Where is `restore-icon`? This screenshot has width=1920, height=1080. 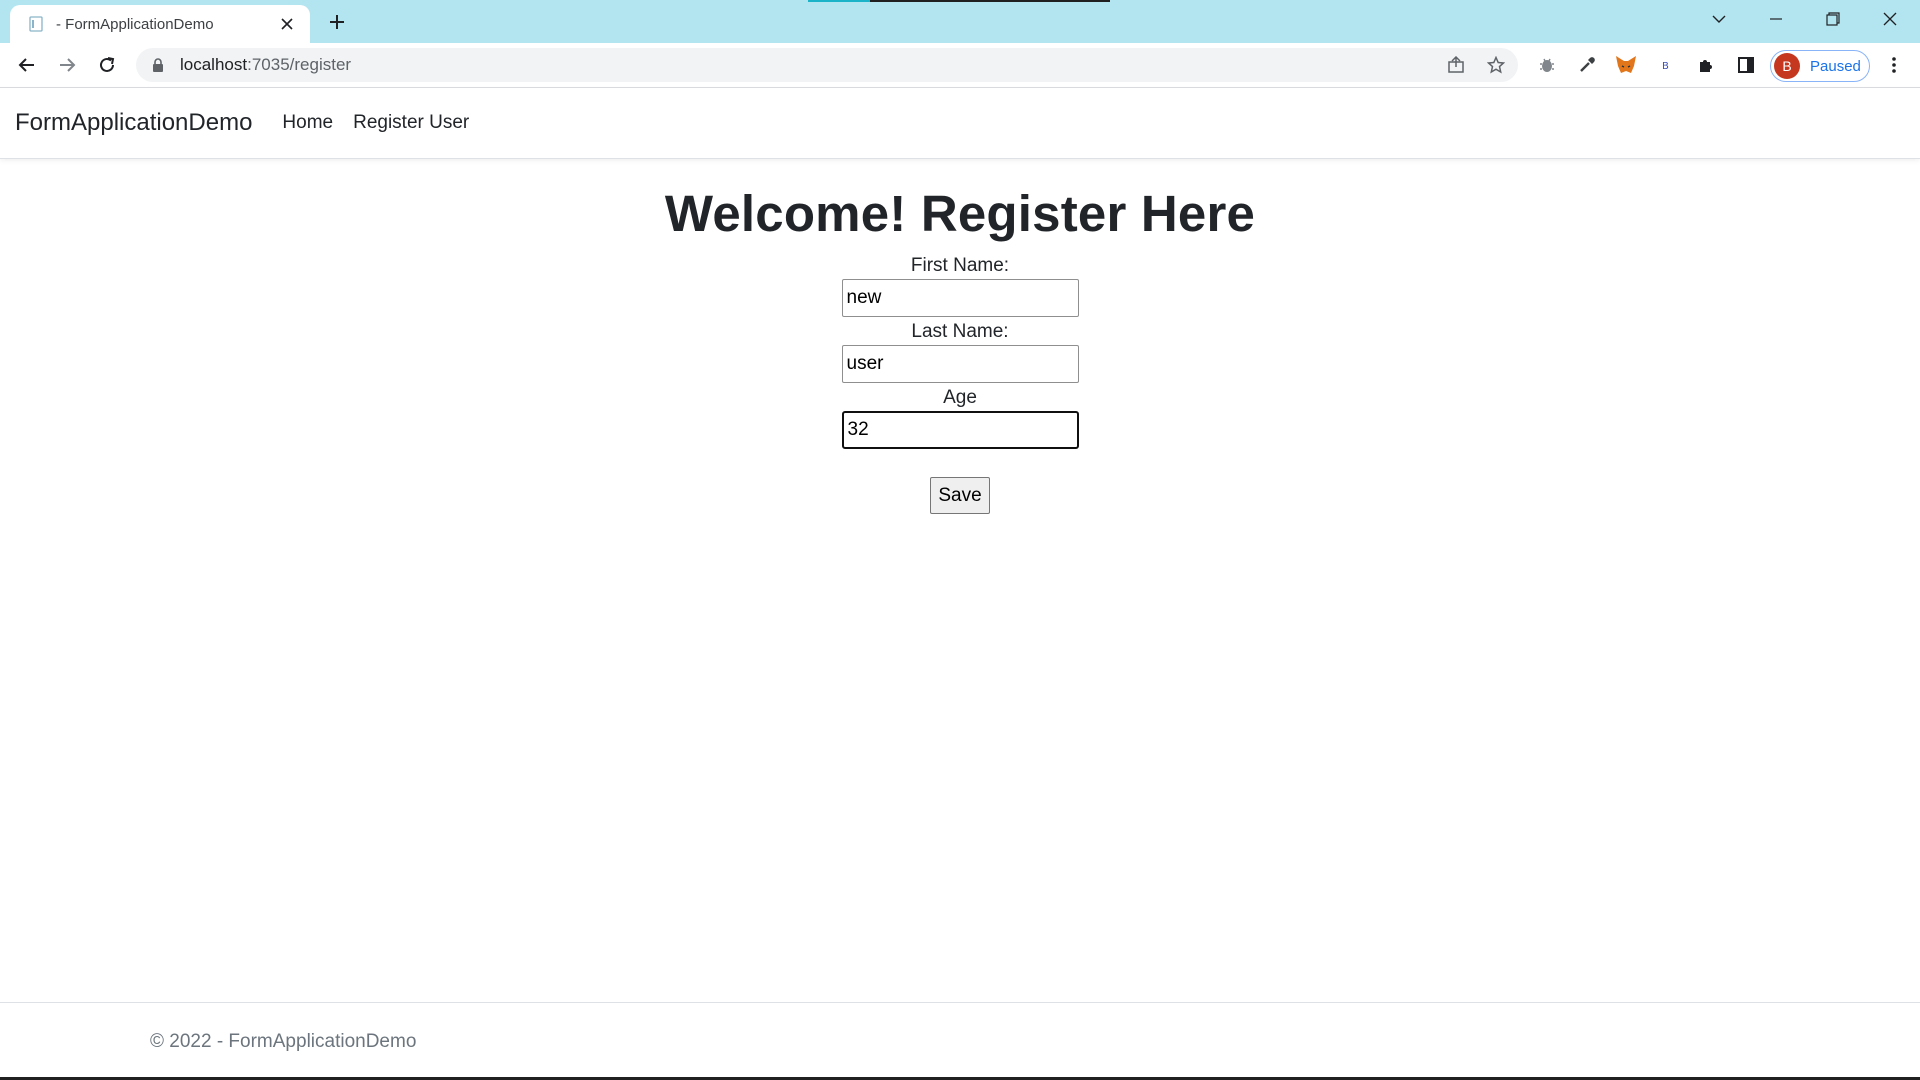 restore-icon is located at coordinates (1833, 19).